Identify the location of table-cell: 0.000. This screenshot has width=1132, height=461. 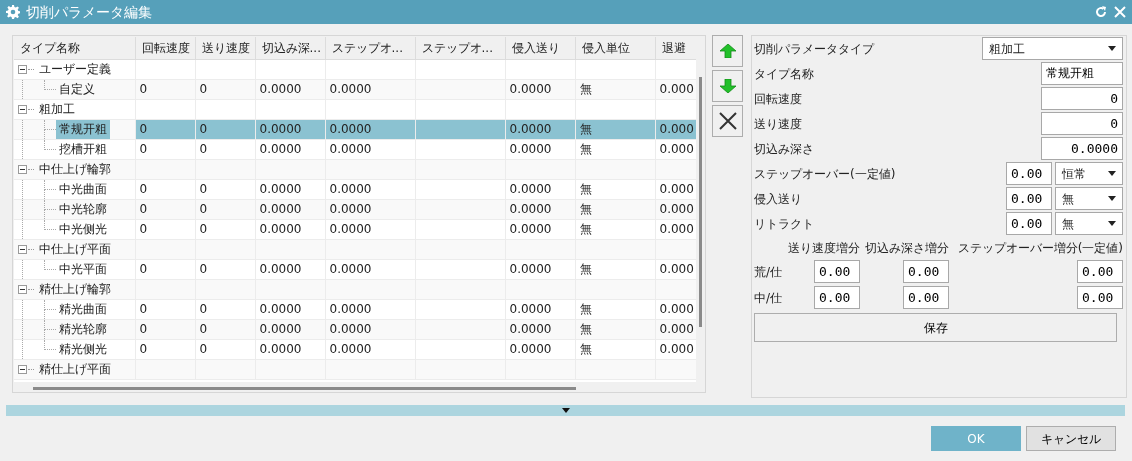
(675, 349).